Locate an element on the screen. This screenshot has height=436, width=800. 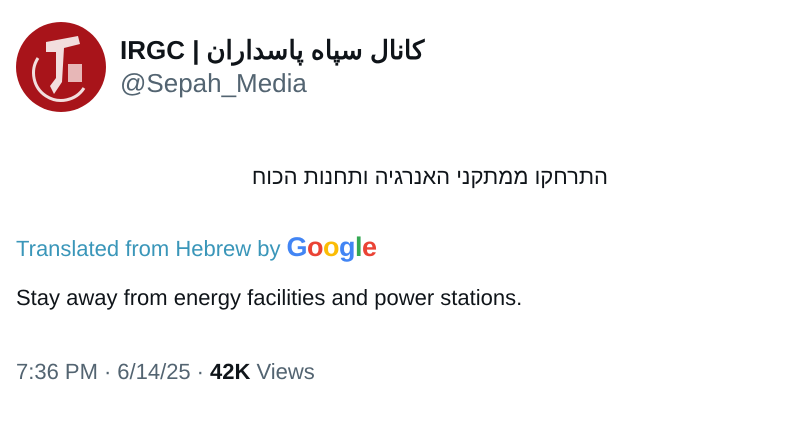
account-handle: @Sepah_Media is located at coordinates (272, 83).